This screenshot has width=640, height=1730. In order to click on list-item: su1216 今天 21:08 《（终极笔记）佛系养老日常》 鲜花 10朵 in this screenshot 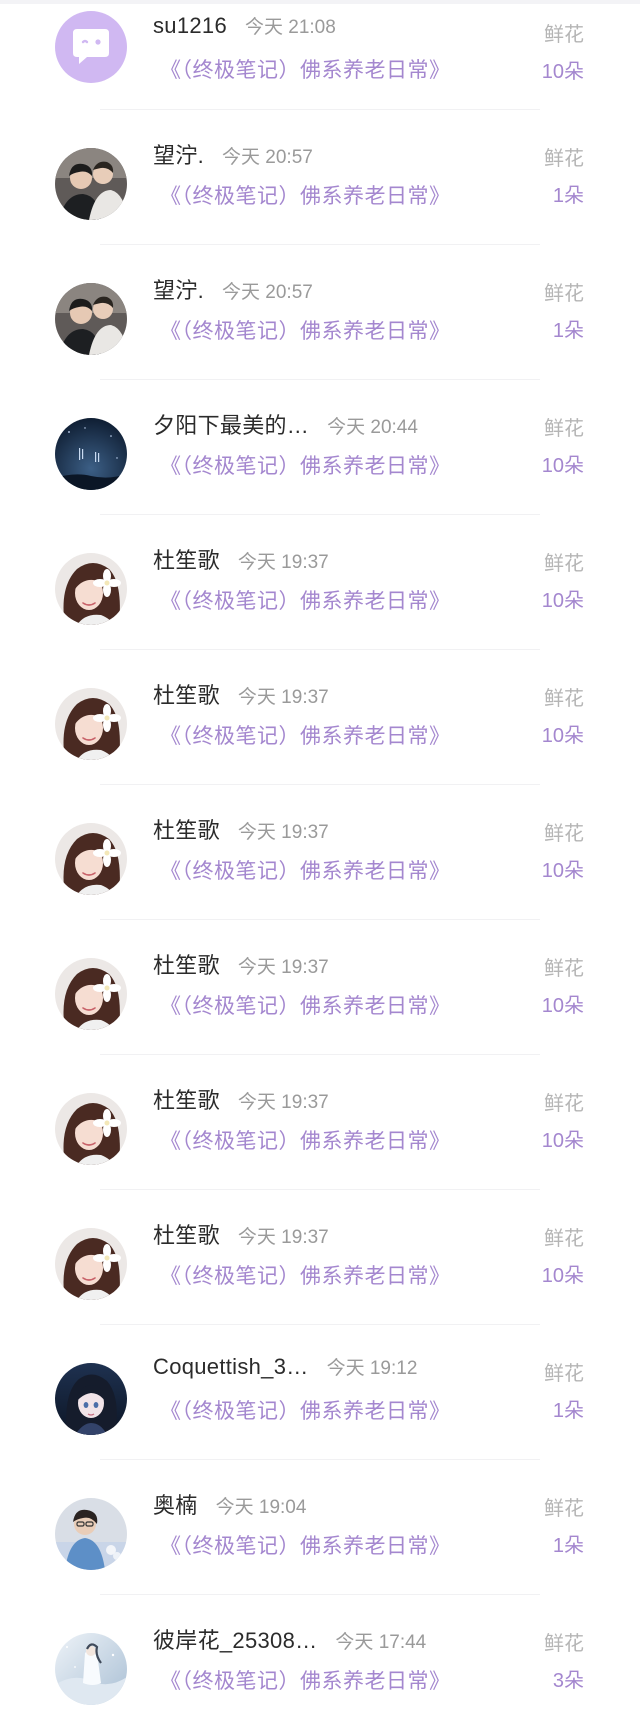, I will do `click(320, 55)`.